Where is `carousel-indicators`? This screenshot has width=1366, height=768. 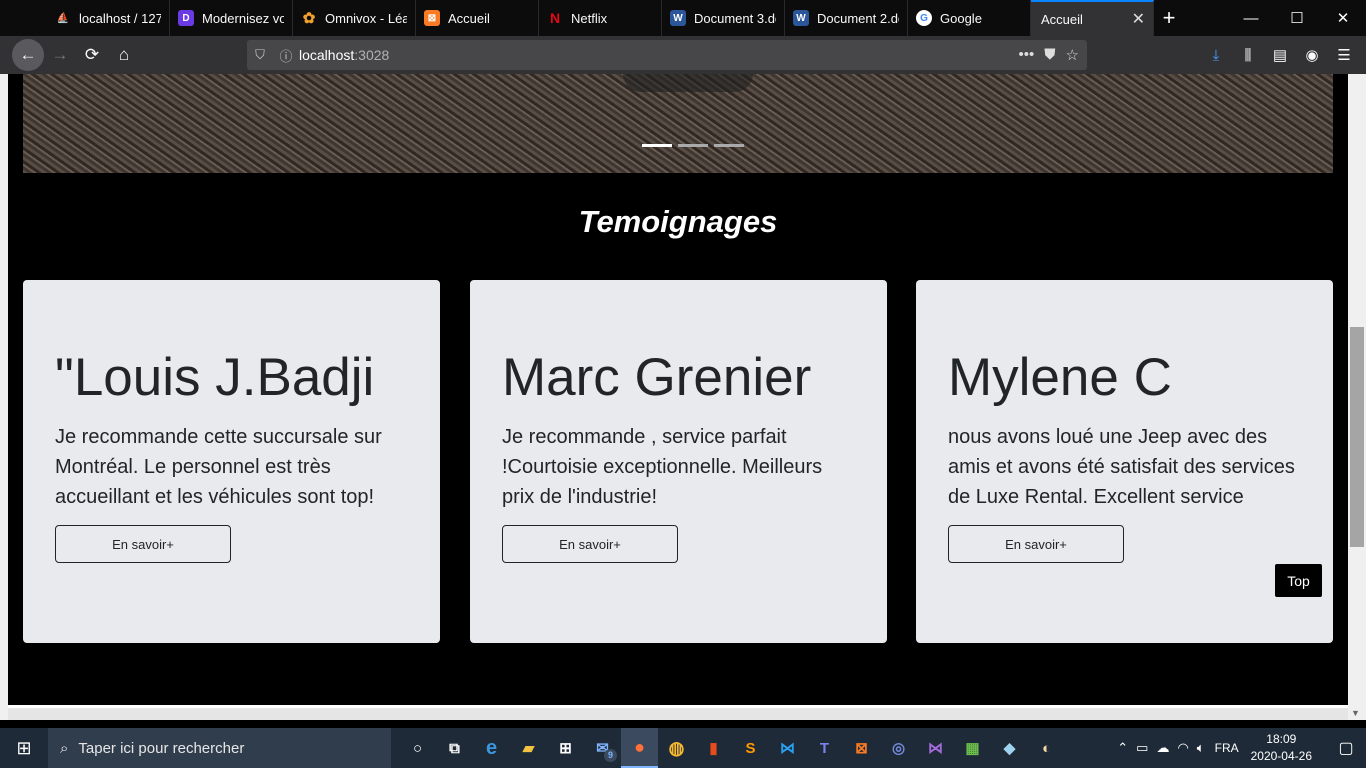
carousel-indicators is located at coordinates (693, 145).